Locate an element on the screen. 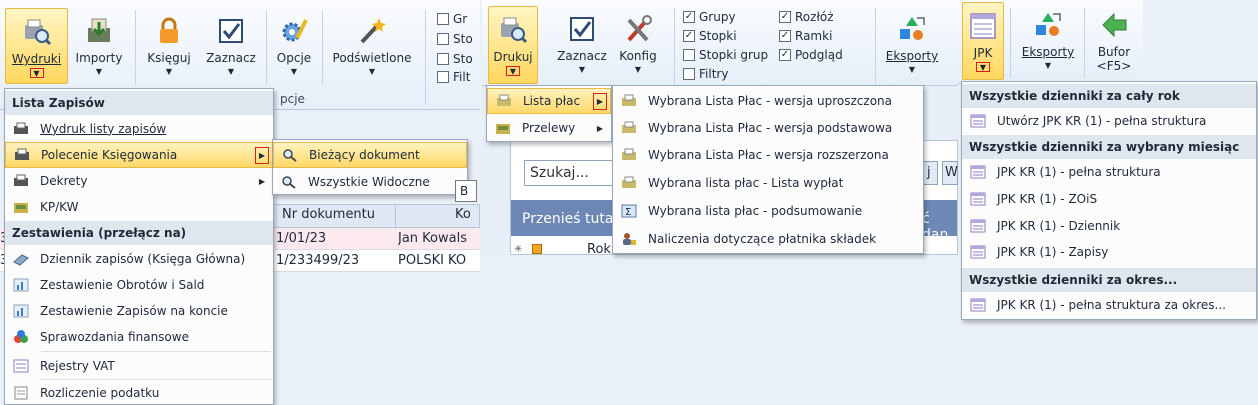 Image resolution: width=1258 pixels, height=405 pixels. group-drop-hint-tail: ć dan is located at coordinates (935, 227).